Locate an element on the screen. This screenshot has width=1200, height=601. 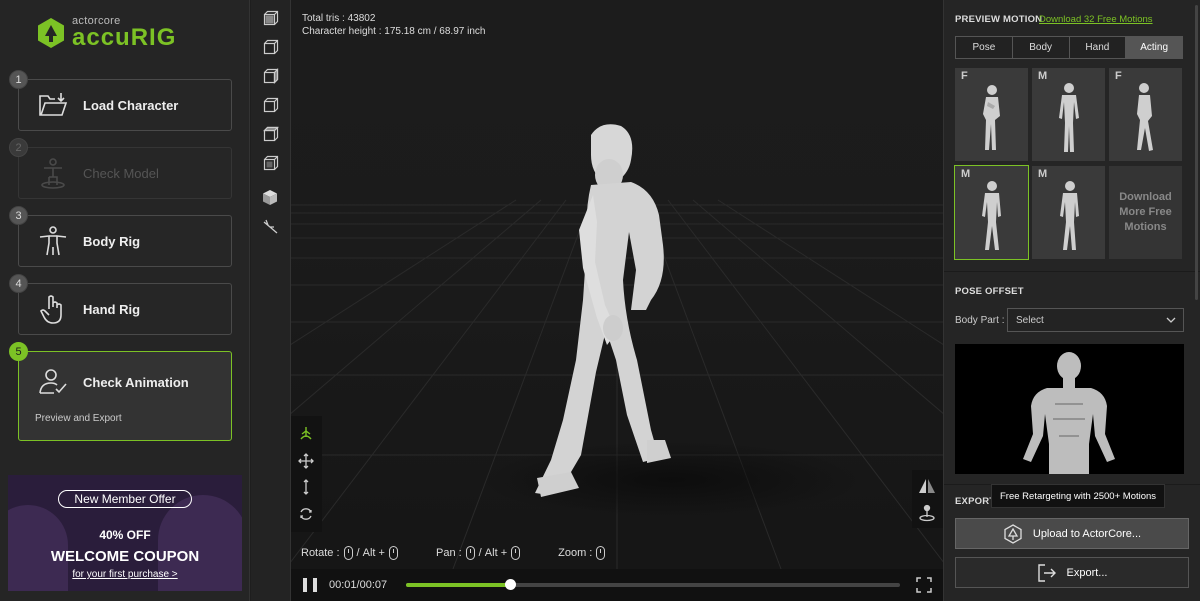
preview-motion-title: PREVIEW MOTION is located at coordinates (999, 19).